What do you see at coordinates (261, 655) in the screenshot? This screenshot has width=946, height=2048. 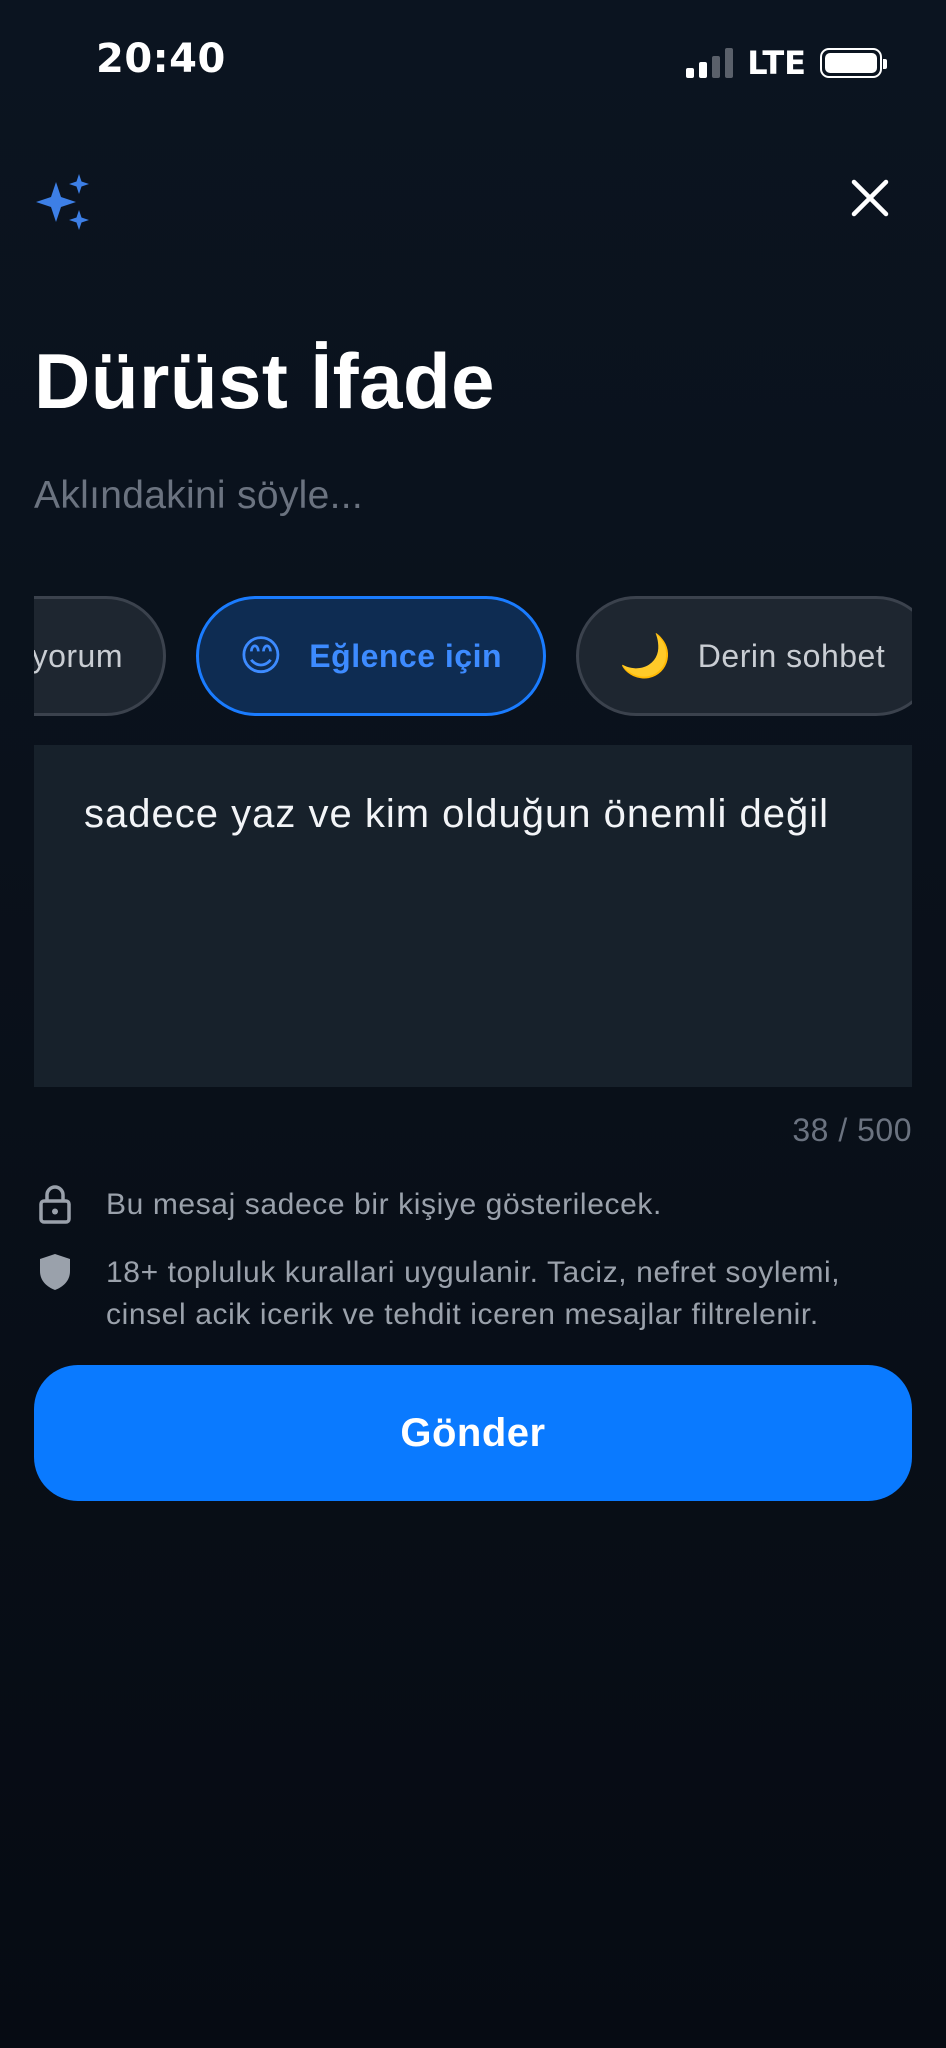 I see `smile-emoji-icon: 😊` at bounding box center [261, 655].